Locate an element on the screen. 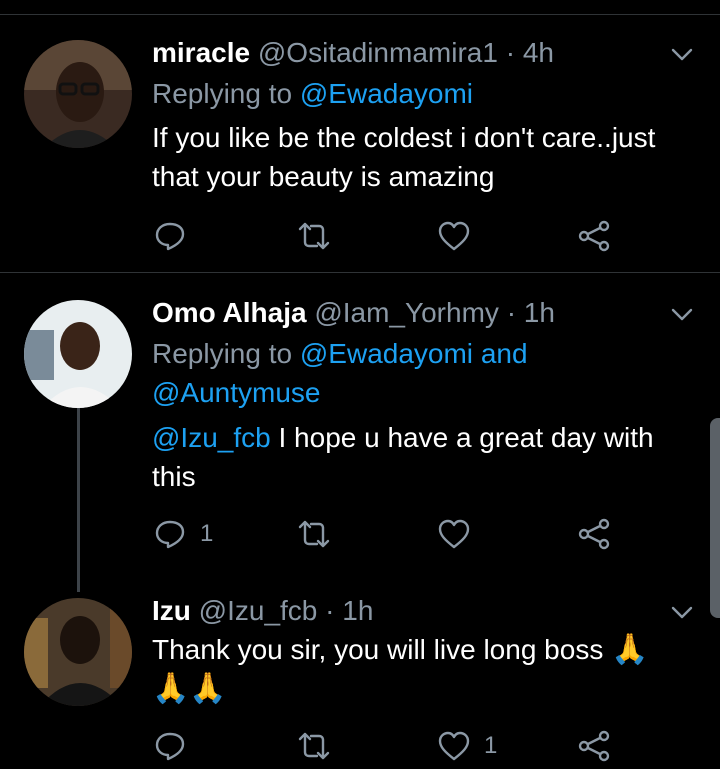  like-button: 1 is located at coordinates (466, 746).